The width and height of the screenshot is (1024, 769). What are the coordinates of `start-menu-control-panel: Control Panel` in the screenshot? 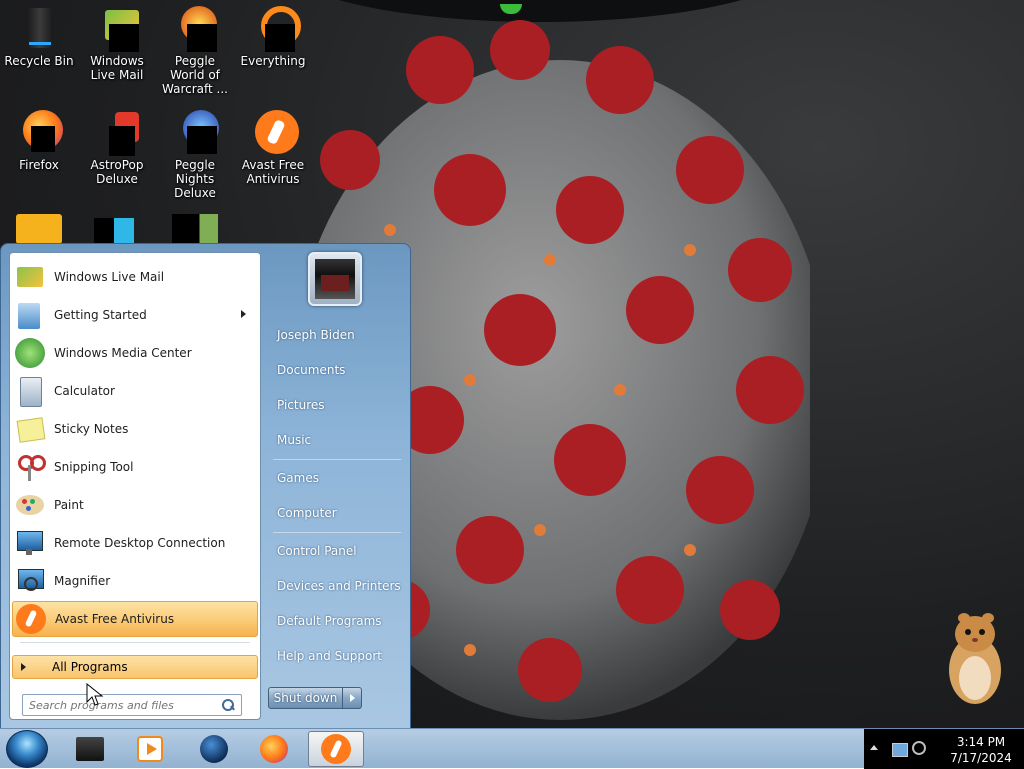 It's located at (338, 551).